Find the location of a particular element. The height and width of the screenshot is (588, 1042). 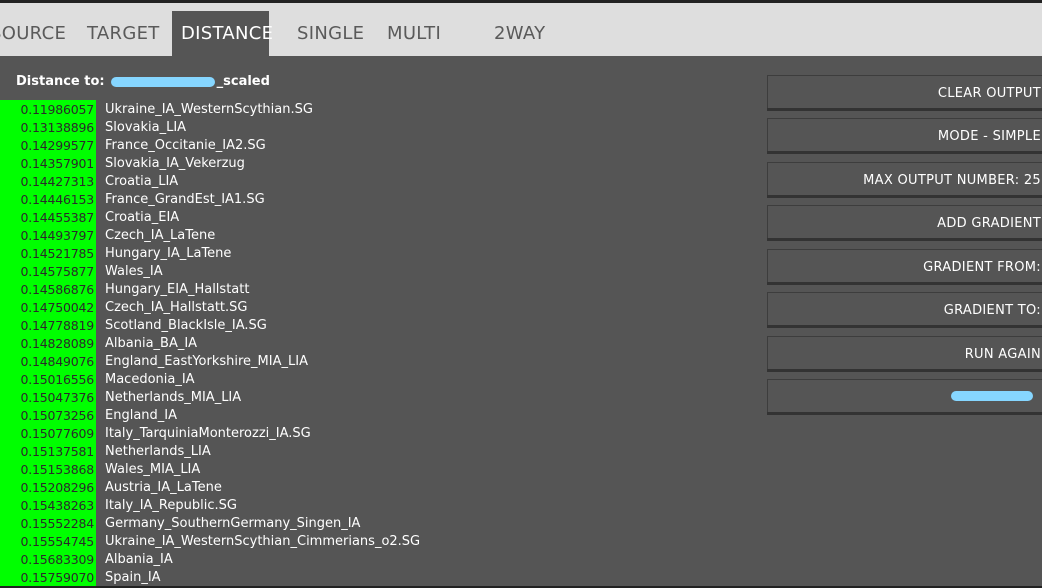

redacted-label is located at coordinates (992, 396).